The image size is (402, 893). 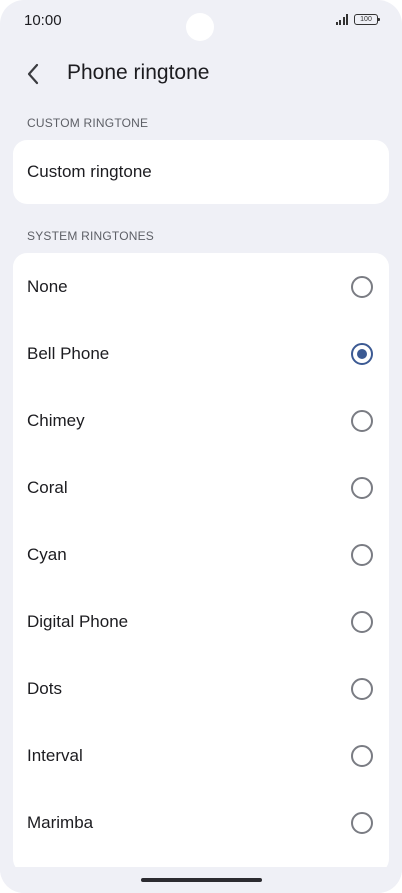 What do you see at coordinates (367, 19) in the screenshot?
I see `battery-icon: 100` at bounding box center [367, 19].